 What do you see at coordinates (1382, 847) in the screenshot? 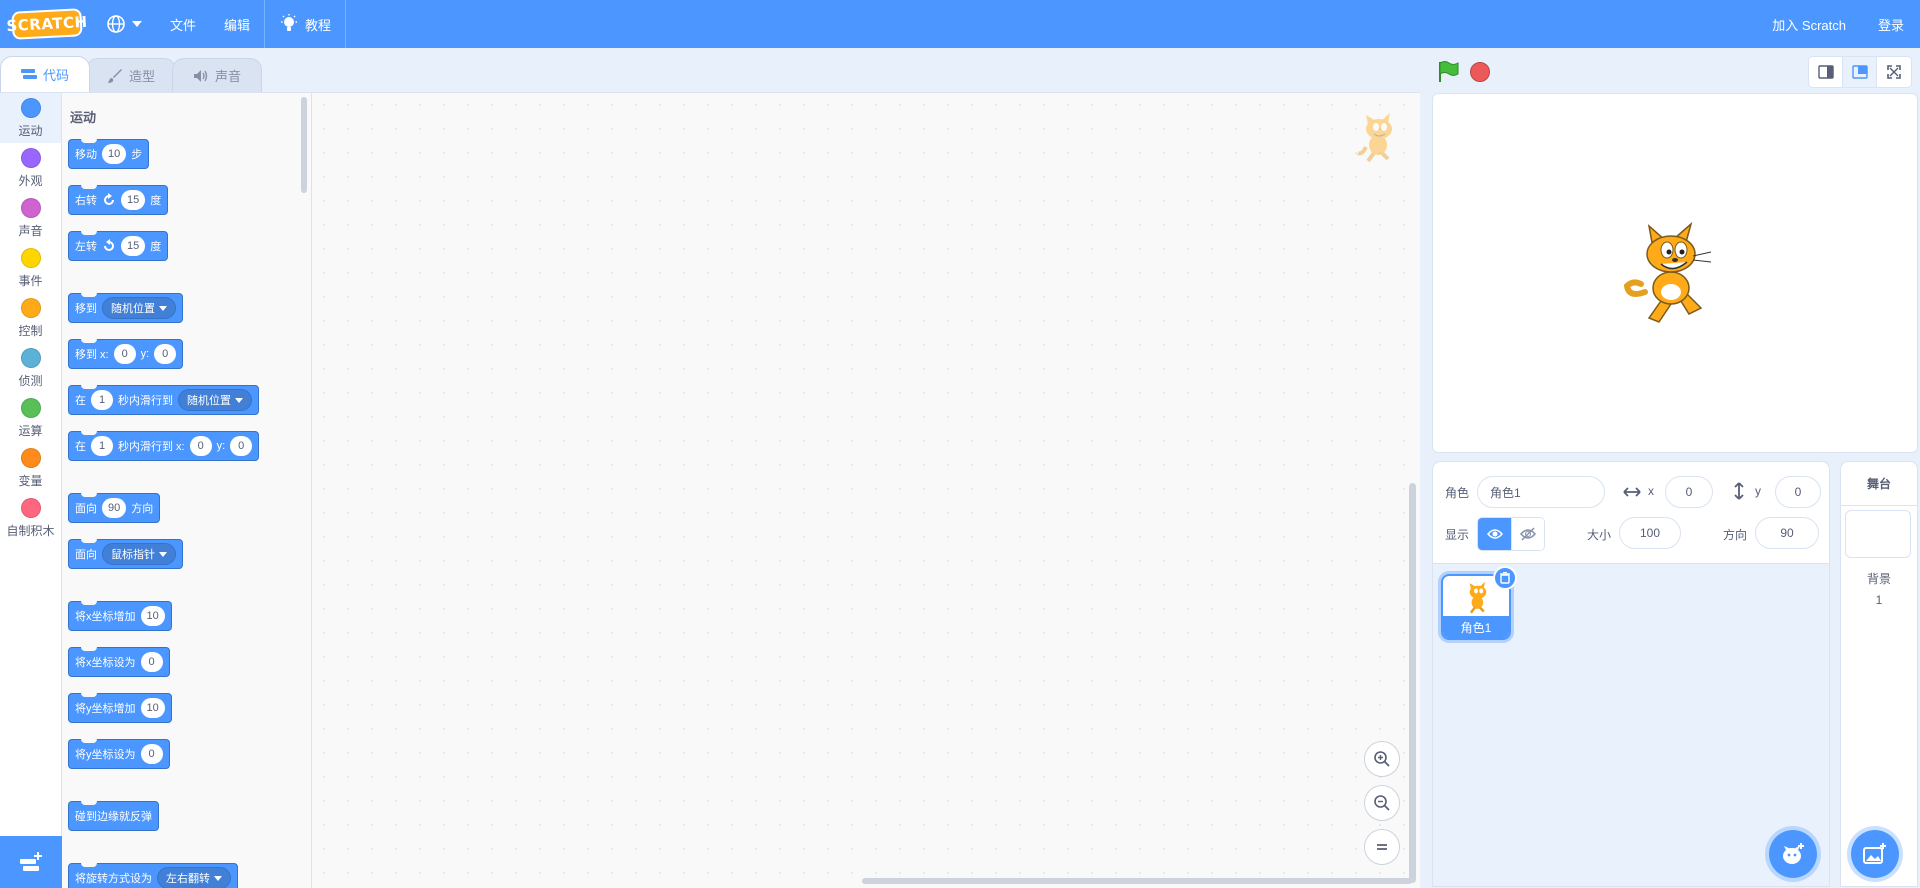
I see `zoom-reset-button` at bounding box center [1382, 847].